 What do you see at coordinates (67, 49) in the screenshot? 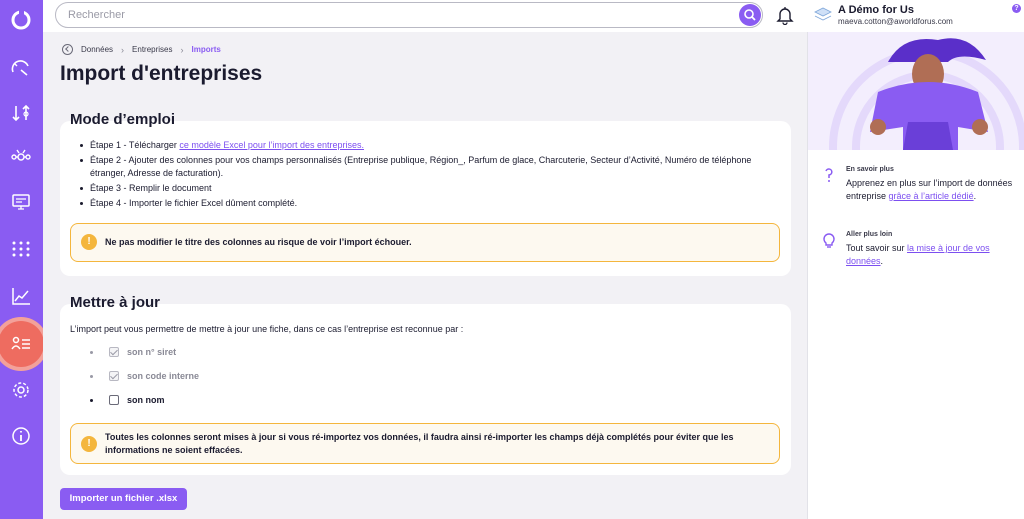
I see `back-icon` at bounding box center [67, 49].